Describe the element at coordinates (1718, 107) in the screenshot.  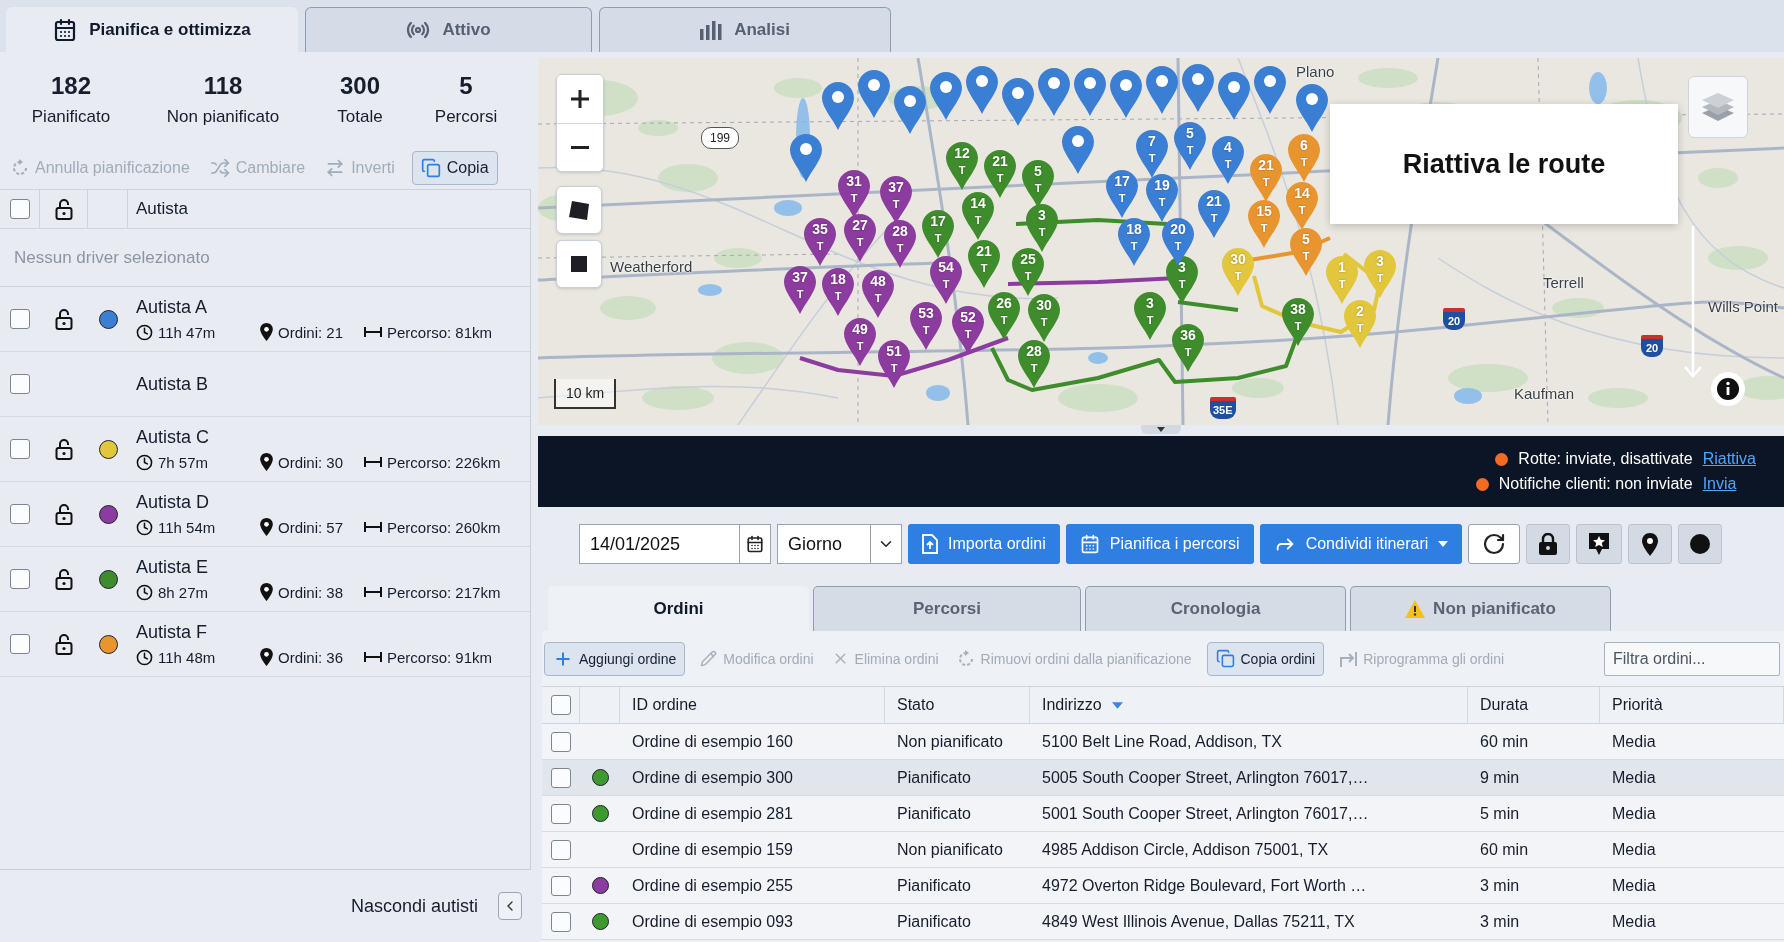
I see `layers-button` at that location.